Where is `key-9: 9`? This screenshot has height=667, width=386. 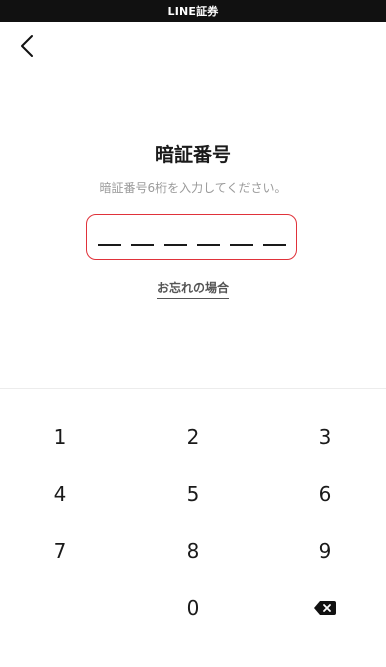
key-9: 9 is located at coordinates (325, 551).